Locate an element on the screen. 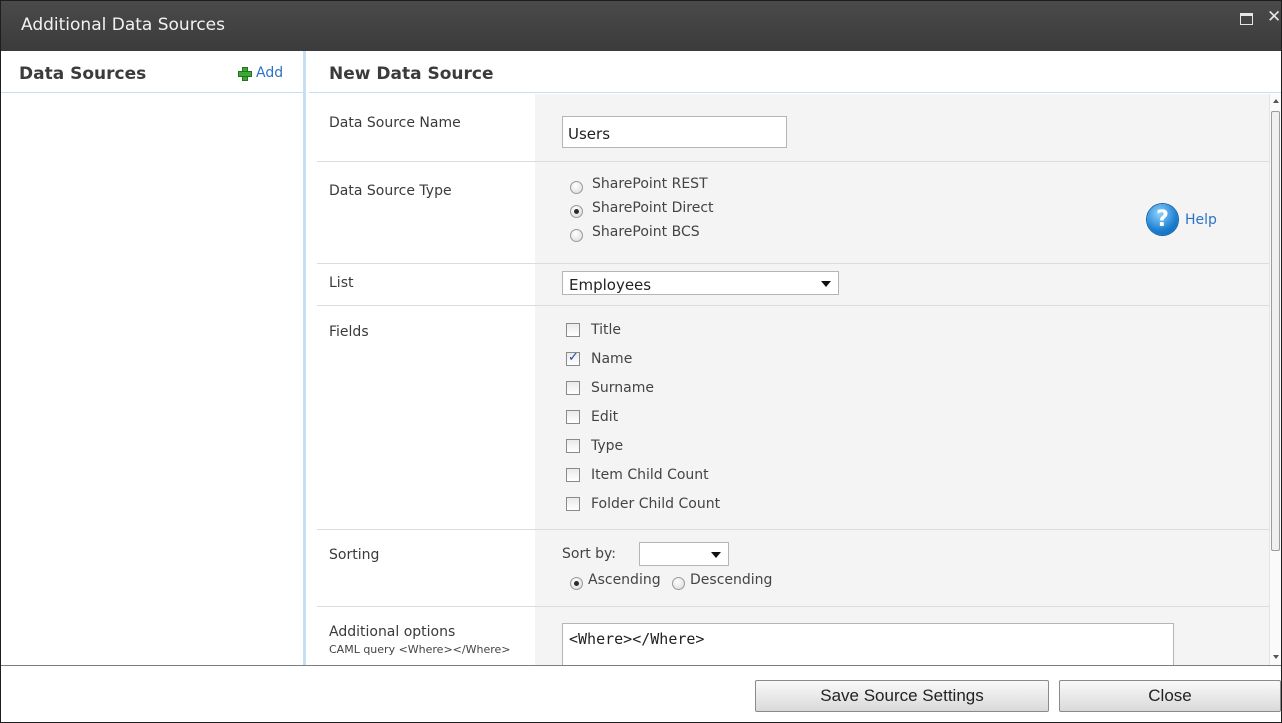 Image resolution: width=1282 pixels, height=723 pixels. label-cell: Data Source Type is located at coordinates (426, 212).